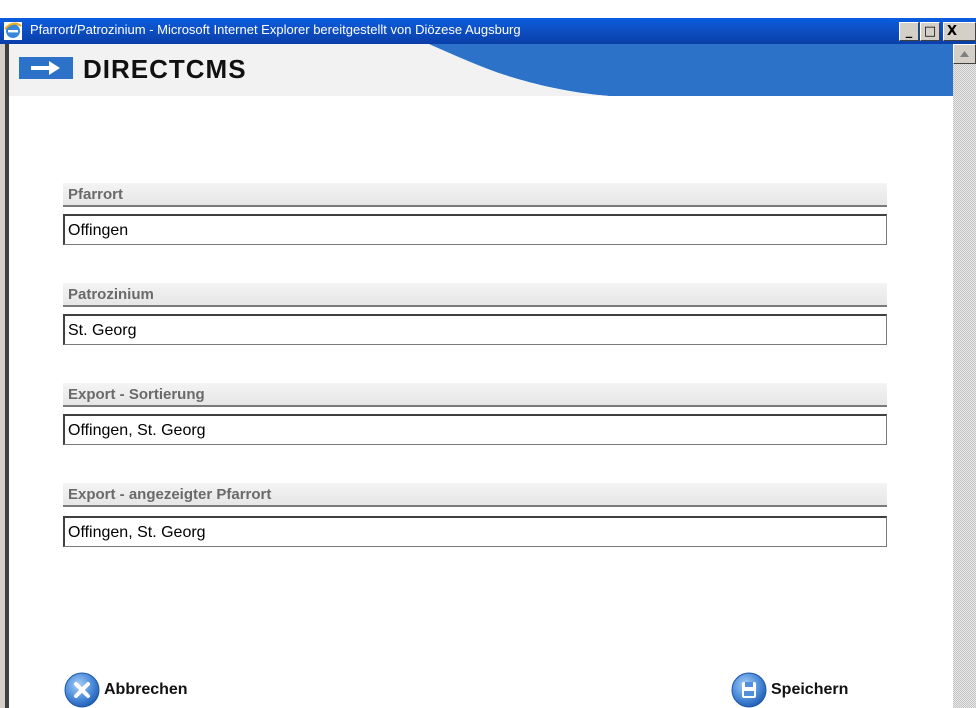 Image resolution: width=976 pixels, height=708 pixels. What do you see at coordinates (146, 689) in the screenshot?
I see `cancel-label: Abbrechen` at bounding box center [146, 689].